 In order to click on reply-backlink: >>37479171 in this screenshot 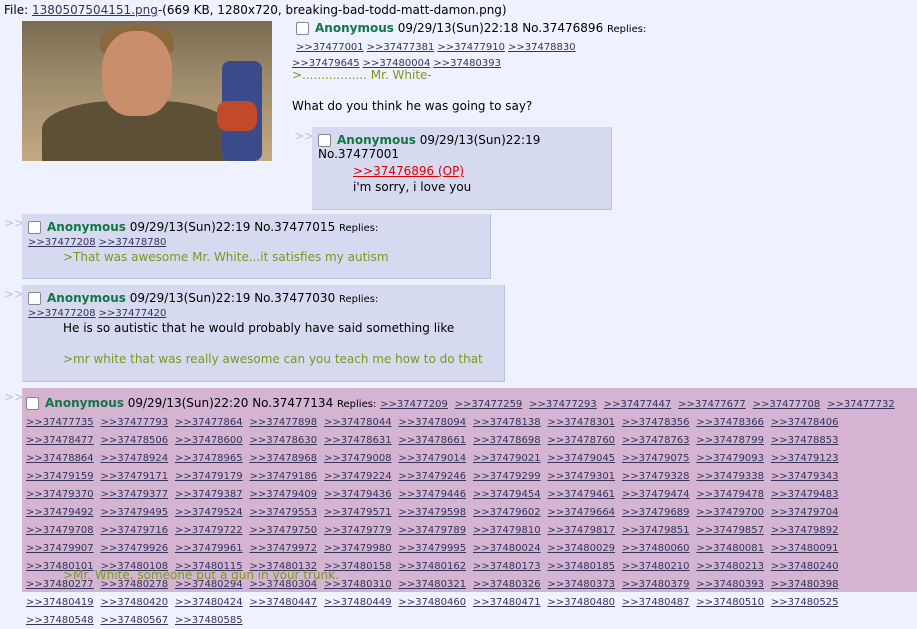, I will do `click(134, 476)`.